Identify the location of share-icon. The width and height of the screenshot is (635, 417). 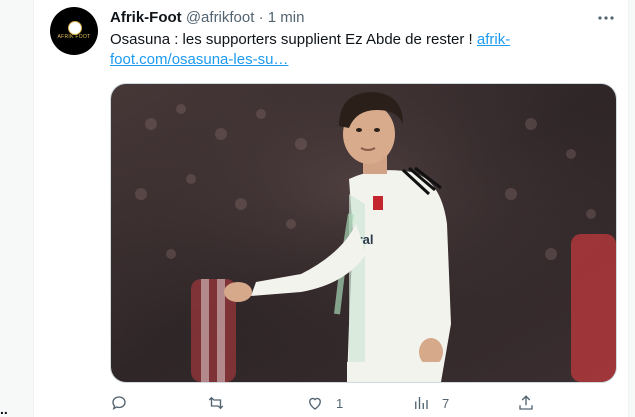
(526, 402).